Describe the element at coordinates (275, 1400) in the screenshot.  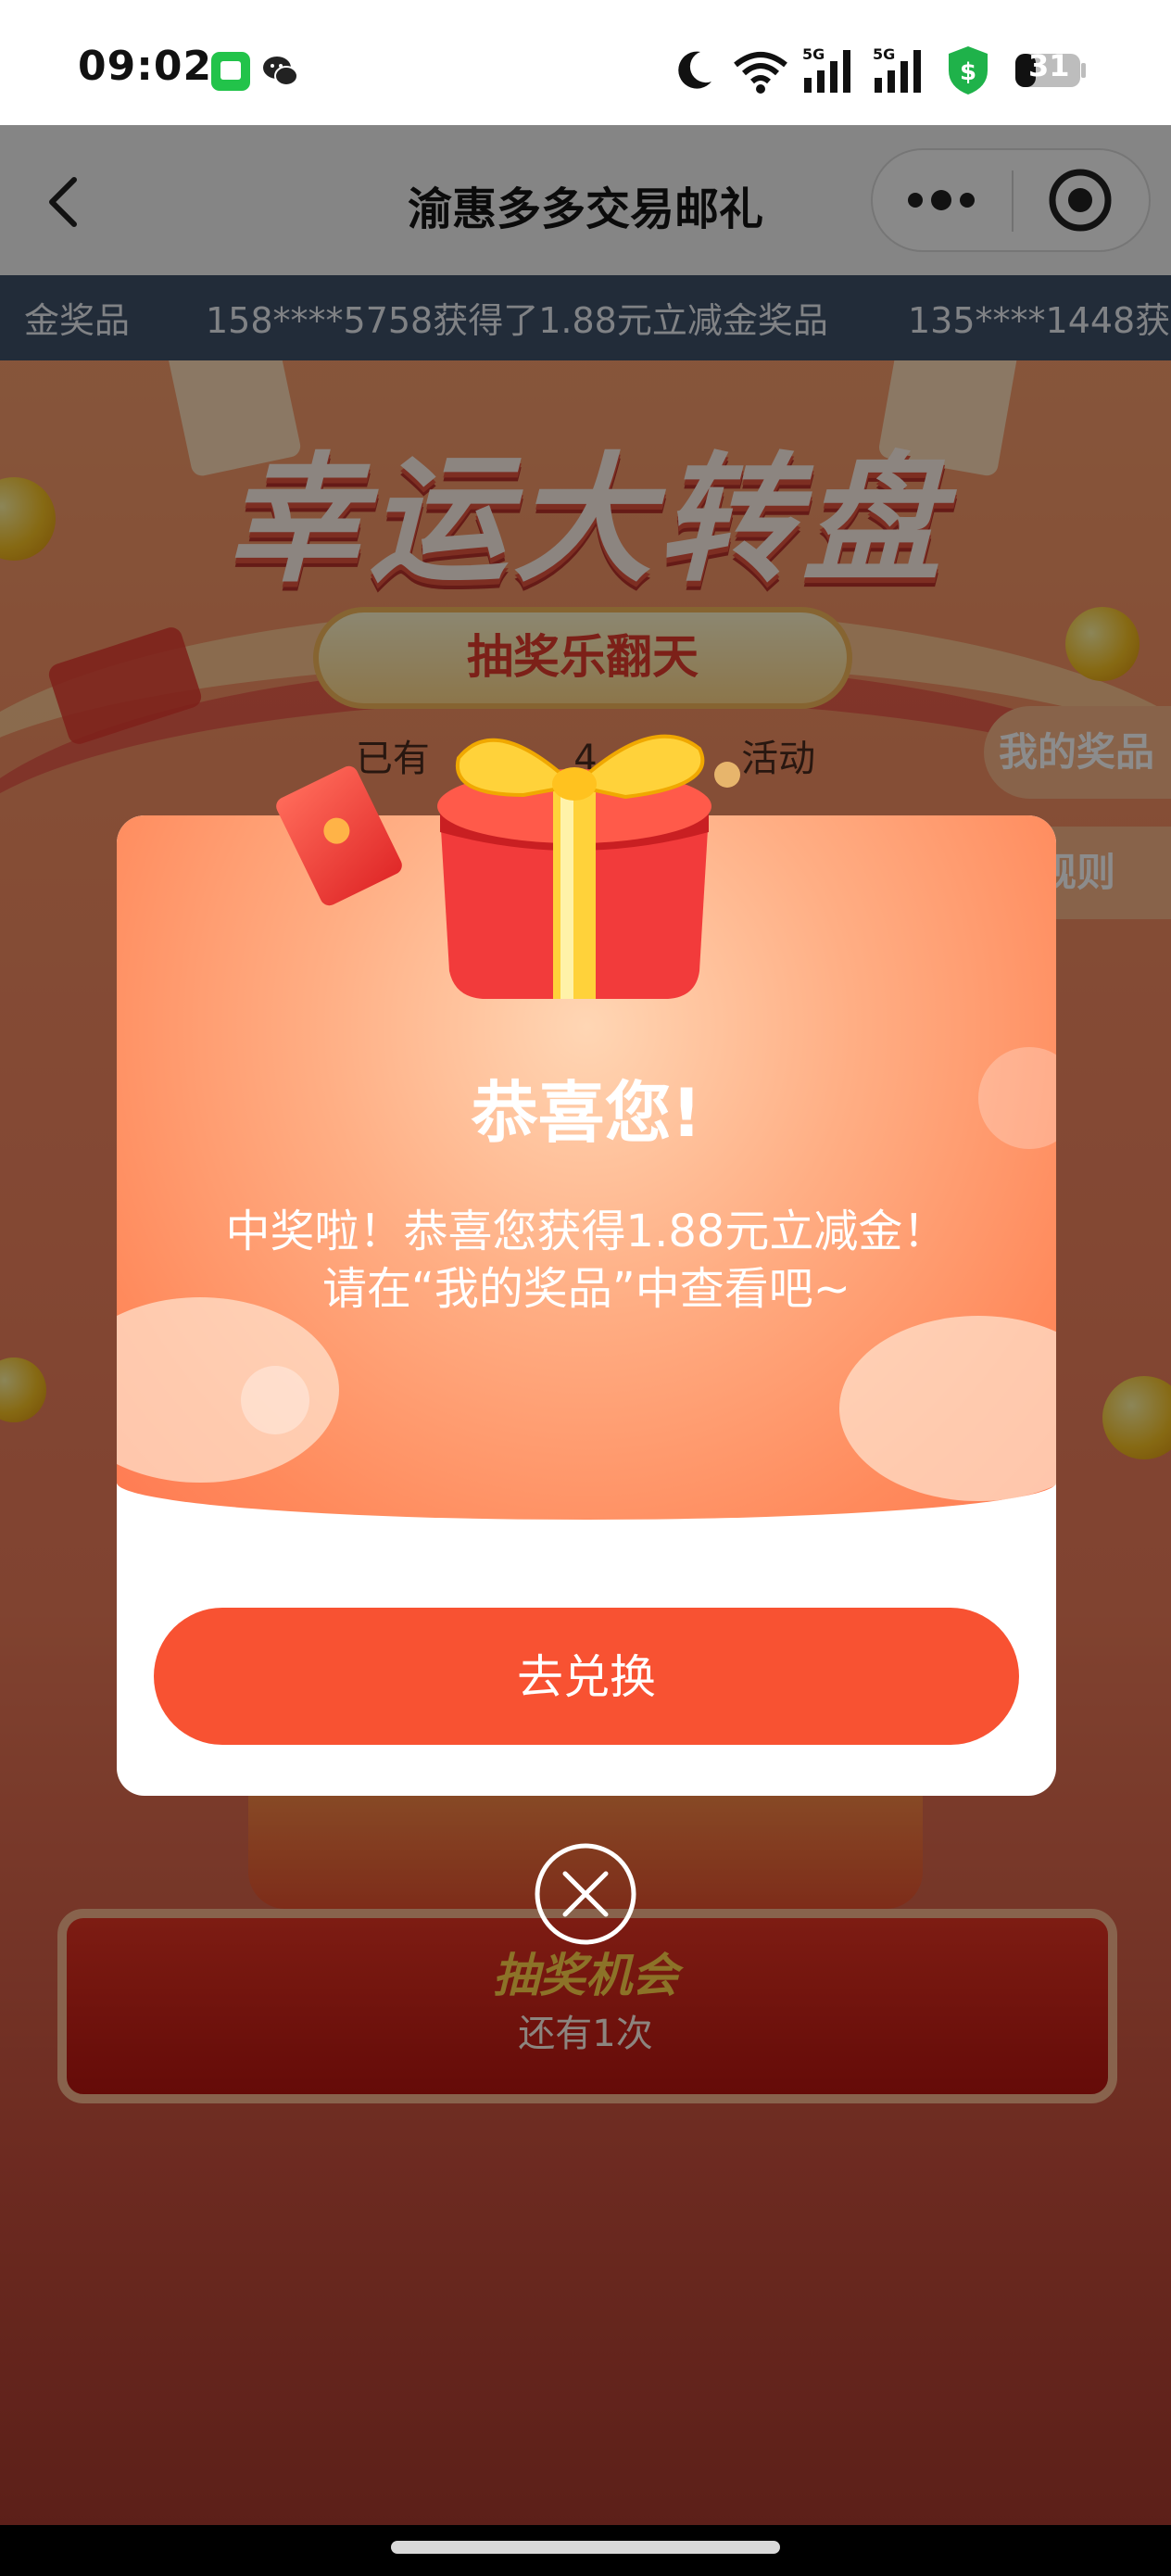
I see `bubble-decoration` at that location.